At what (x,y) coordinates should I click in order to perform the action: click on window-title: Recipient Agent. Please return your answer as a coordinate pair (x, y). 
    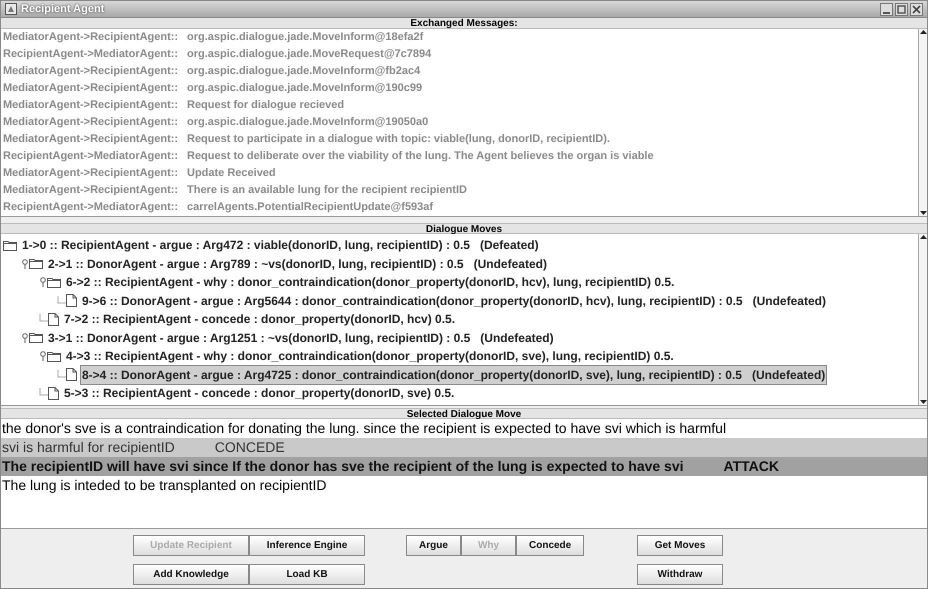
    Looking at the image, I should click on (62, 9).